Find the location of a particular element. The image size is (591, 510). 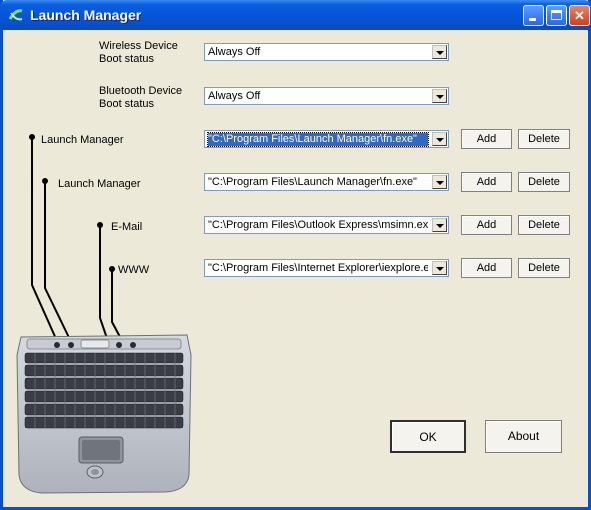

bluetooth-label-line2: Boot status is located at coordinates (127, 104).